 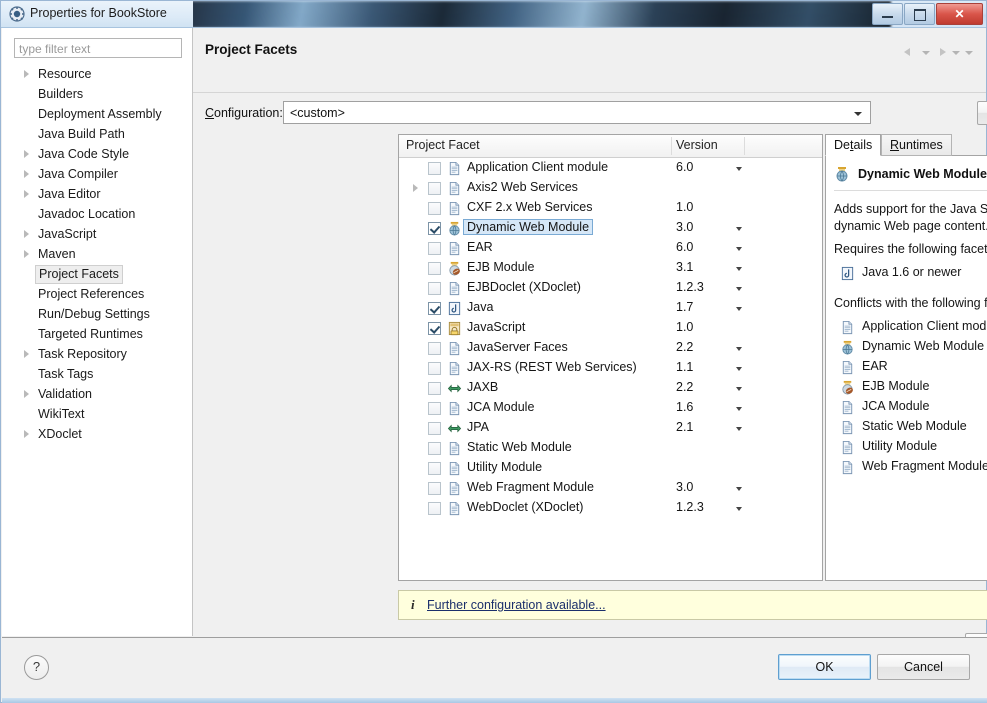 What do you see at coordinates (940, 52) in the screenshot?
I see `forward-arrow-icon` at bounding box center [940, 52].